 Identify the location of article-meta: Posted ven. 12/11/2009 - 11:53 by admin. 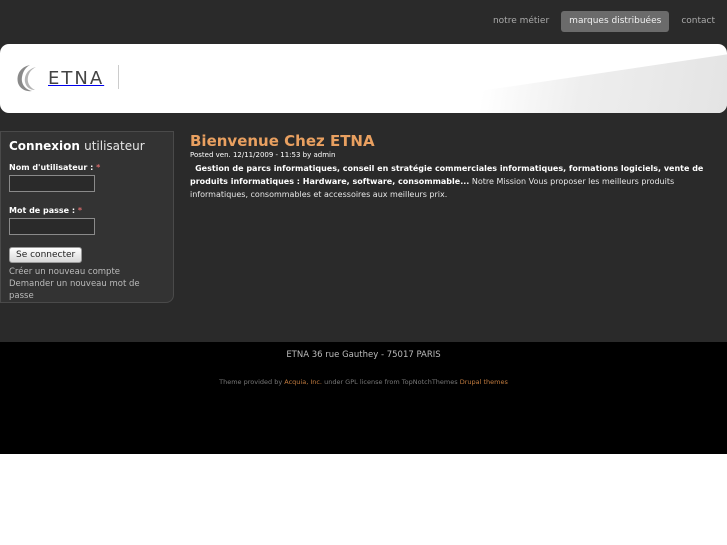
(263, 155).